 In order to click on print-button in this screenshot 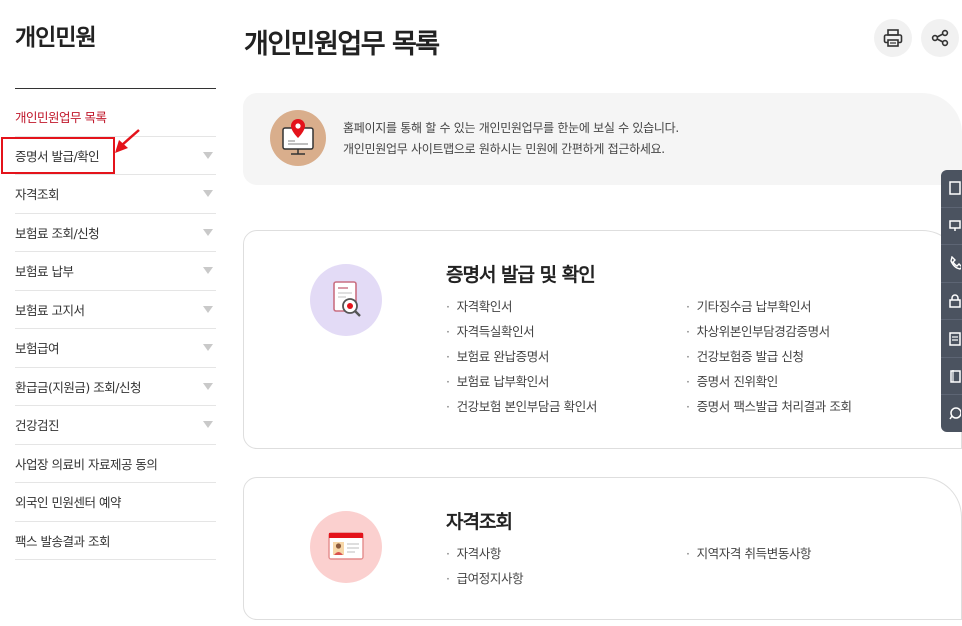, I will do `click(893, 38)`.